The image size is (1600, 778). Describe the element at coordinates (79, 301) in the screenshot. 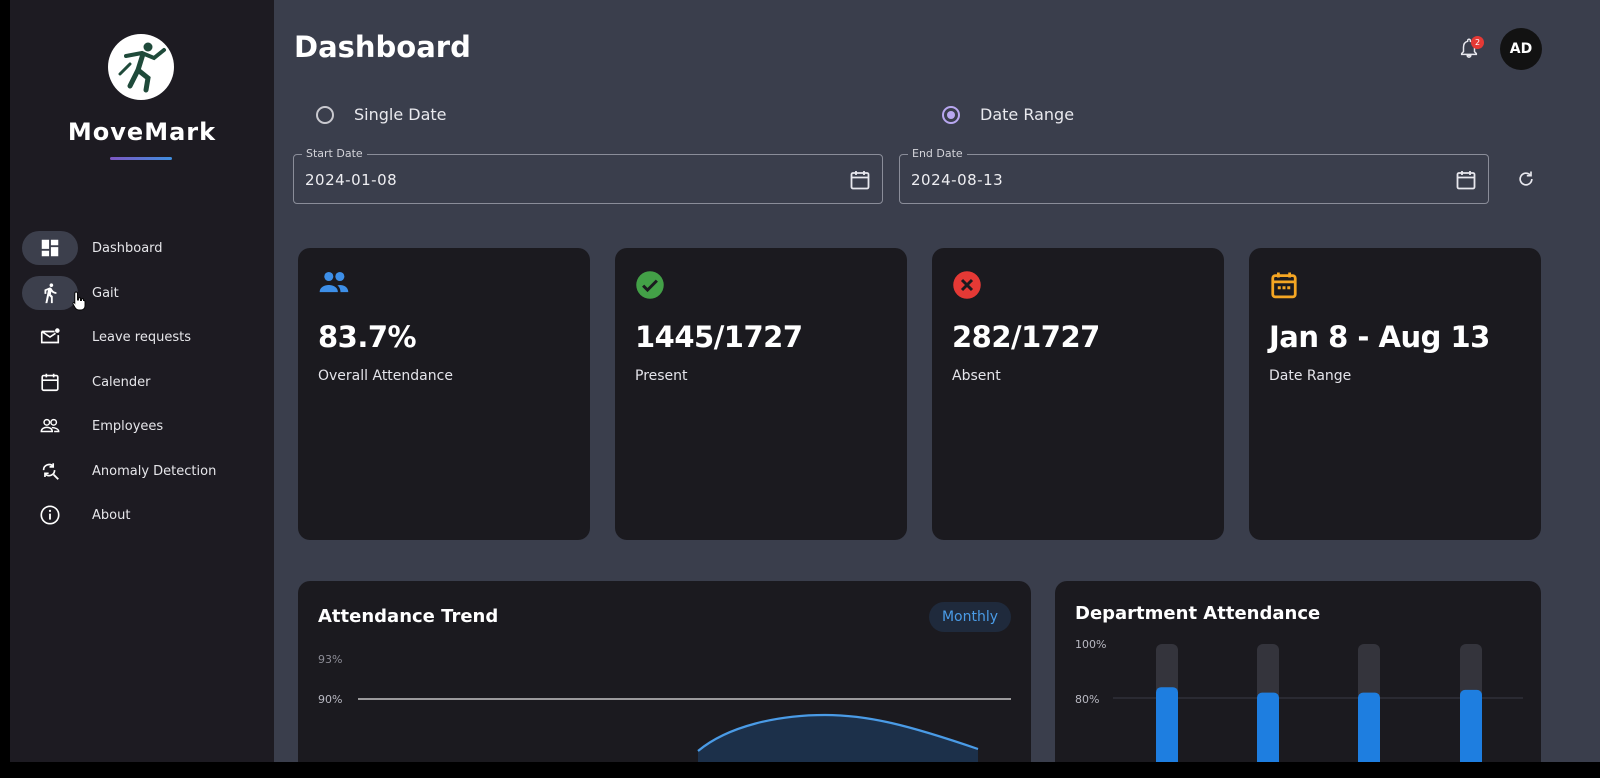

I see `hand-cursor-icon` at that location.